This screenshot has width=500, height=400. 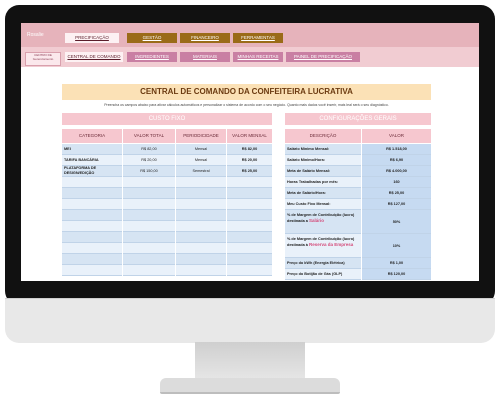 I want to click on setting-label: Salário Mínimo Mensal:, so click(x=323, y=149).